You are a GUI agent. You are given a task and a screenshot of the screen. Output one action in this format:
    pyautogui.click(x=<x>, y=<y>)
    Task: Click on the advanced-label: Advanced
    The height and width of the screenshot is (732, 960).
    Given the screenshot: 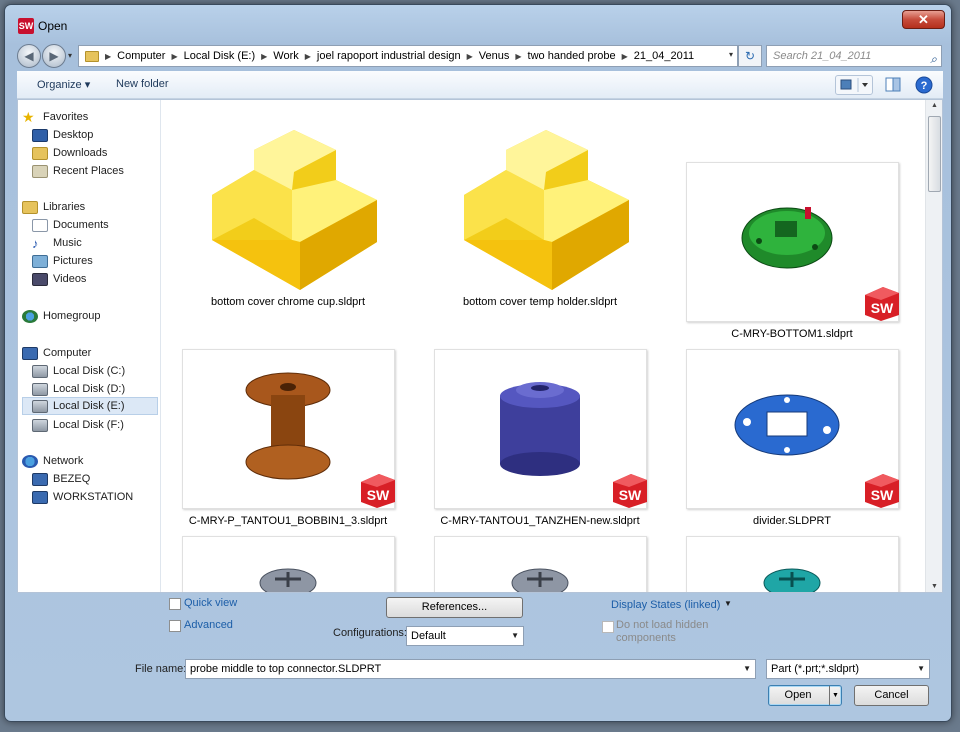 What is the action you would take?
    pyautogui.click(x=208, y=625)
    